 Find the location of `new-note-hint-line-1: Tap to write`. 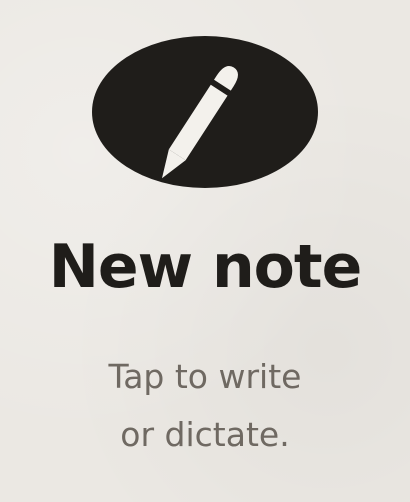

new-note-hint-line-1: Tap to write is located at coordinates (205, 376).